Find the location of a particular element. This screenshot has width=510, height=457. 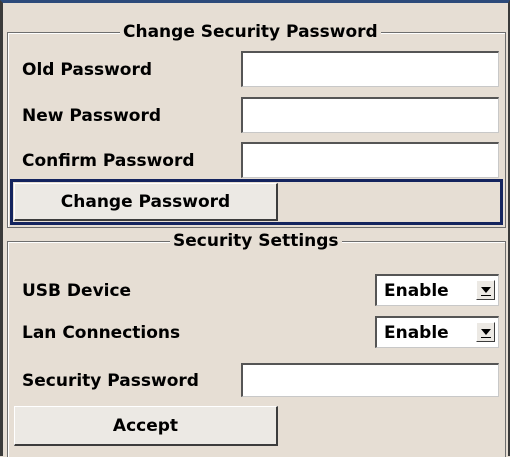

usb-device-value: Enable is located at coordinates (416, 291).